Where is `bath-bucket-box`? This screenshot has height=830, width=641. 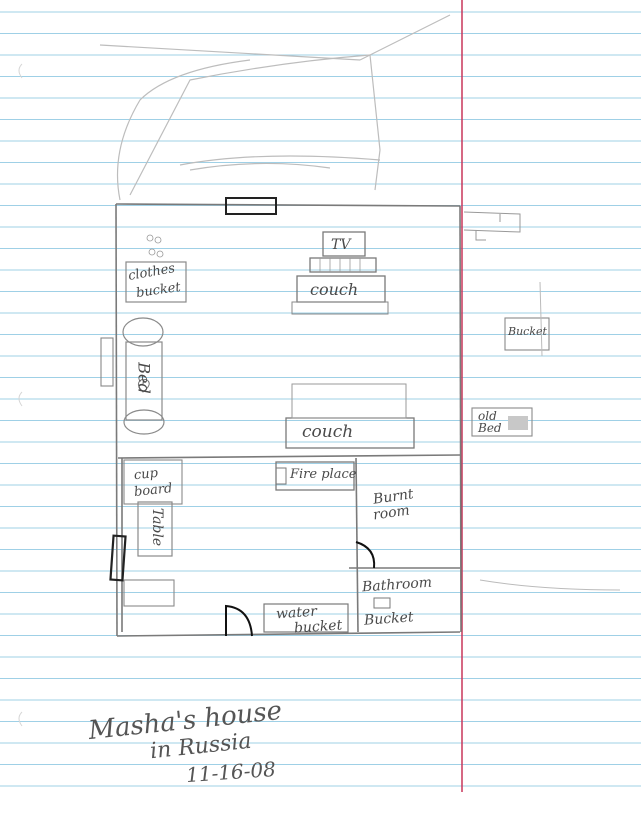
bath-bucket-box is located at coordinates (382, 603).